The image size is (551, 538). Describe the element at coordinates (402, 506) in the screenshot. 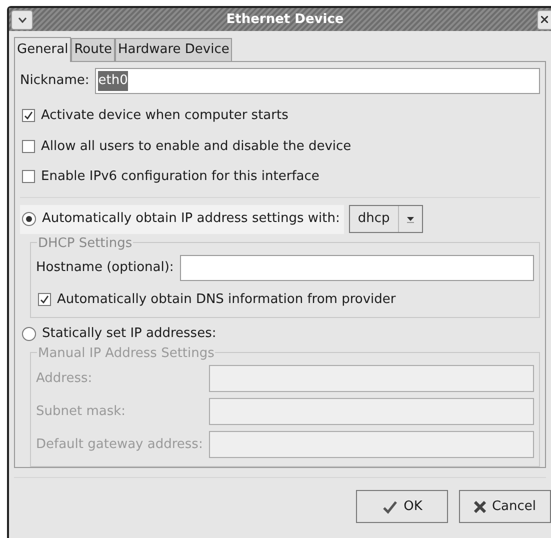

I see `ok-button: OK` at that location.